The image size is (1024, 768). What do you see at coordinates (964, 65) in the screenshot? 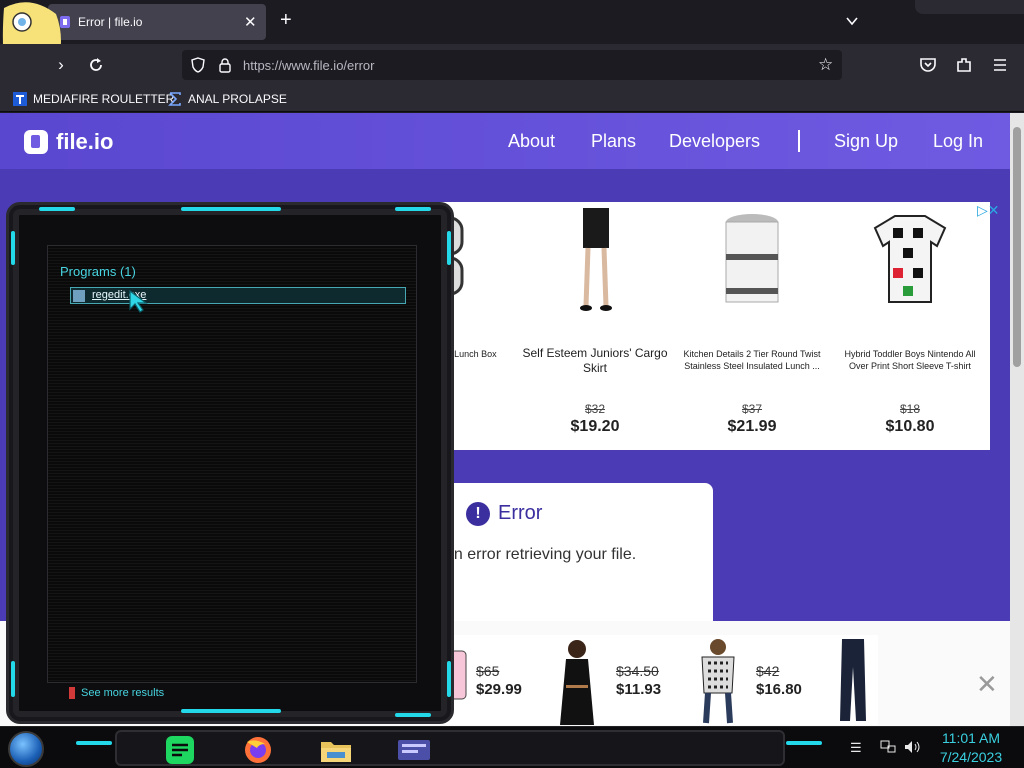
I see `extensions-puzzle-icon` at bounding box center [964, 65].